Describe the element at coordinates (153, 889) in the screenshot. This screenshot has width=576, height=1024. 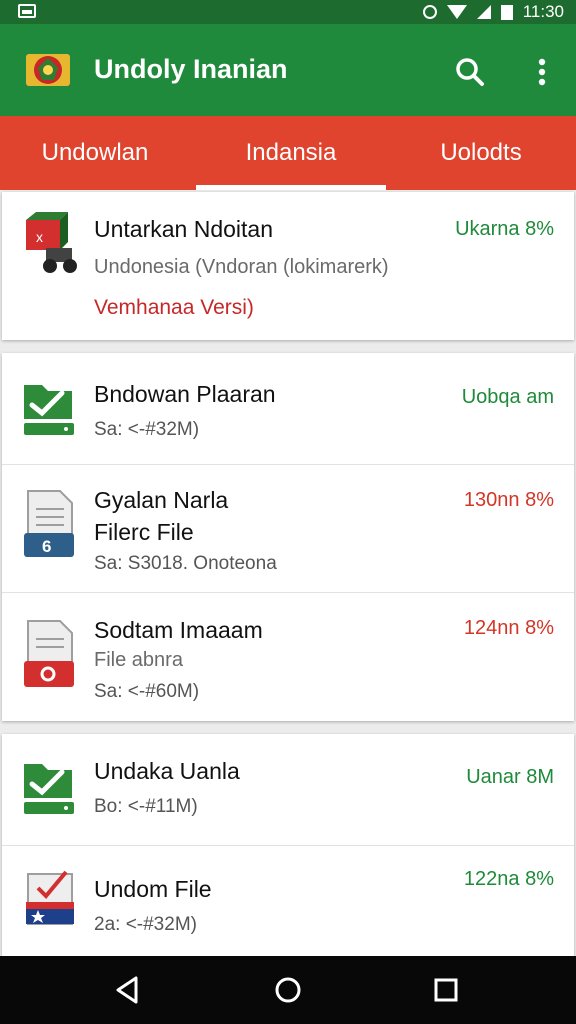
I see `item-title: Undom File` at that location.